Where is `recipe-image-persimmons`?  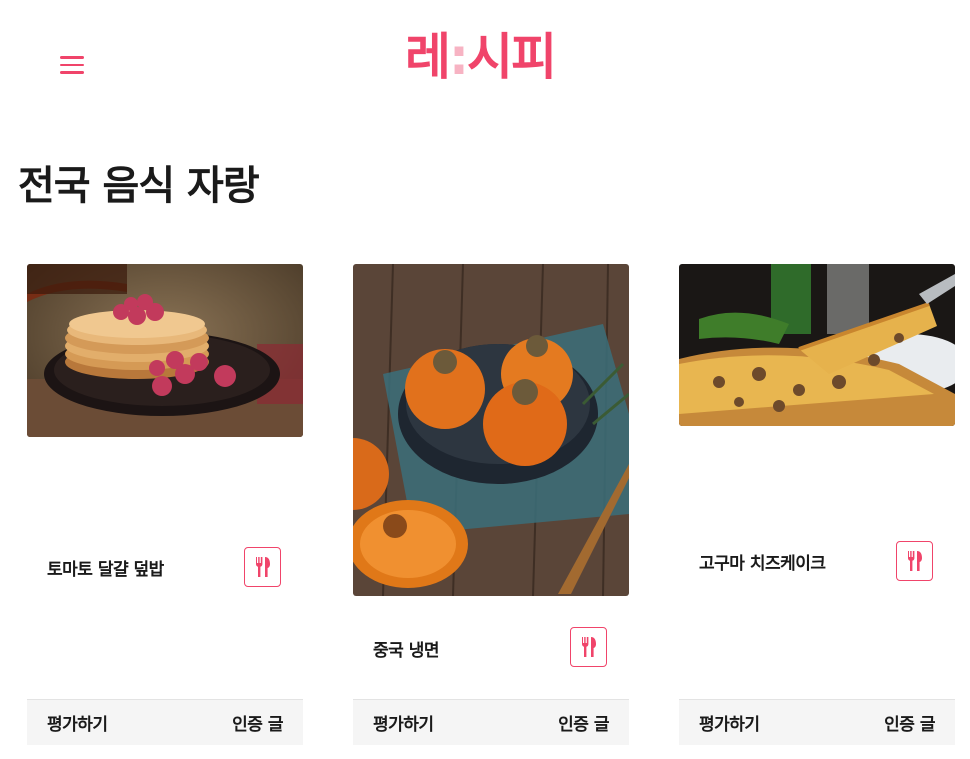 recipe-image-persimmons is located at coordinates (491, 430).